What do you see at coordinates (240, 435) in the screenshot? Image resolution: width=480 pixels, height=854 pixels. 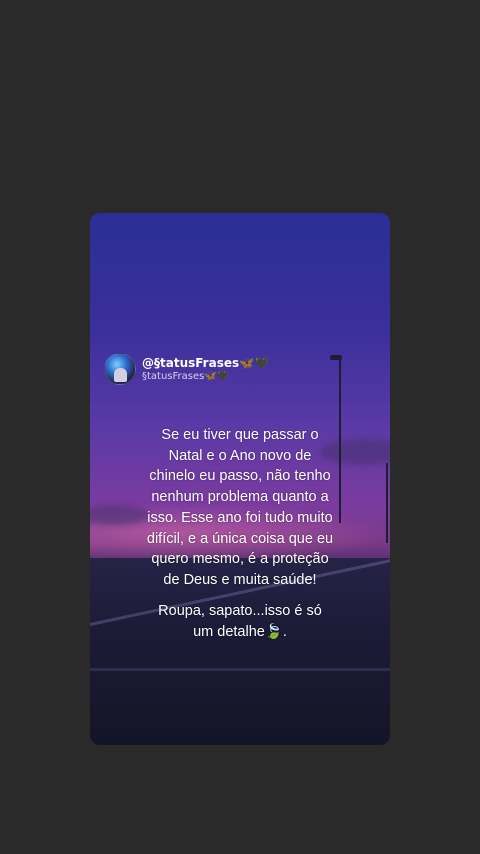 I see `message-line: Se eu tiver que passar o` at bounding box center [240, 435].